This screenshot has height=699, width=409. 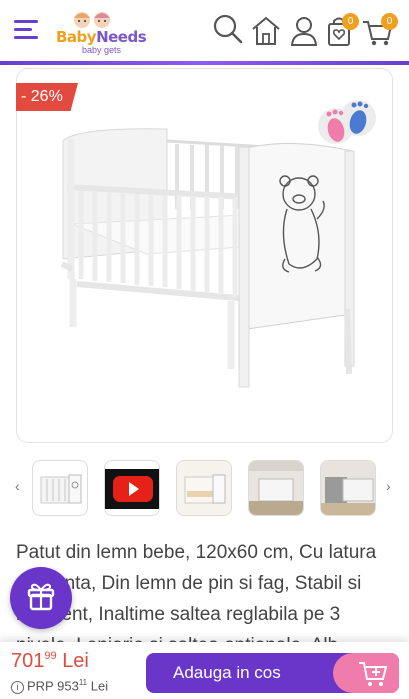 I want to click on home-icon, so click(x=266, y=30).